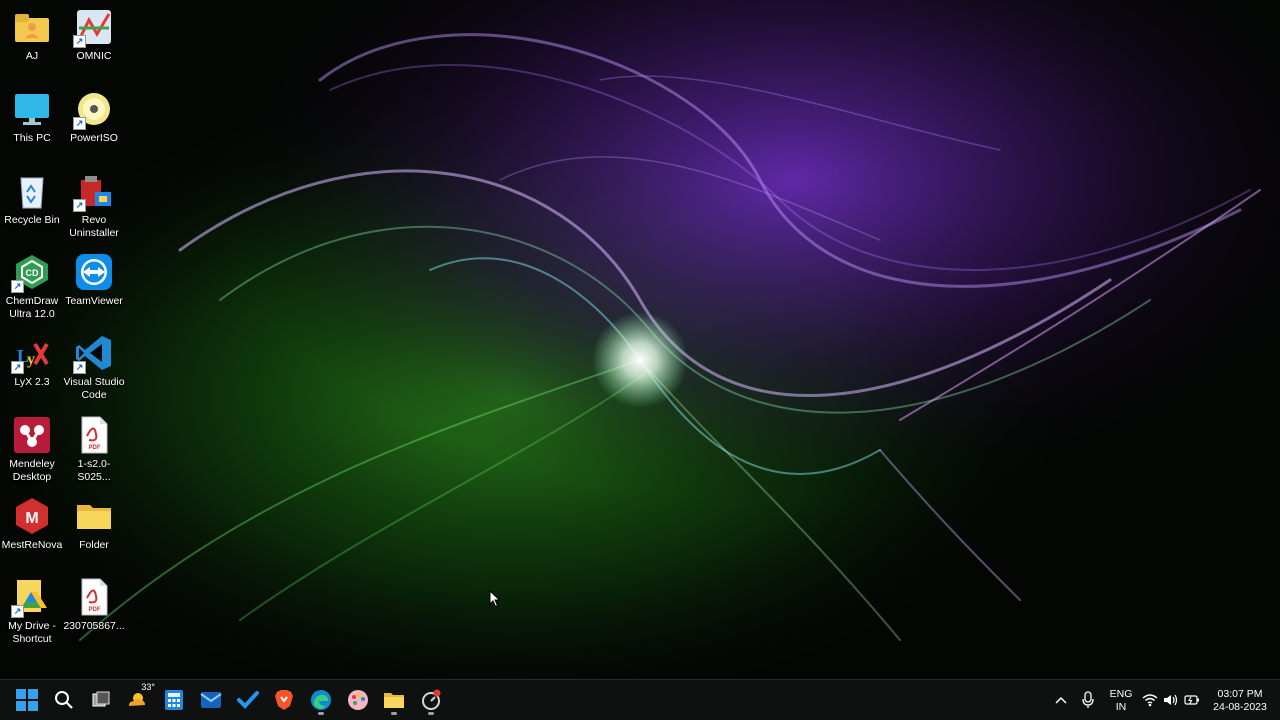 This screenshot has width=1280, height=720. I want to click on taskbar-app-brave, so click(284, 700).